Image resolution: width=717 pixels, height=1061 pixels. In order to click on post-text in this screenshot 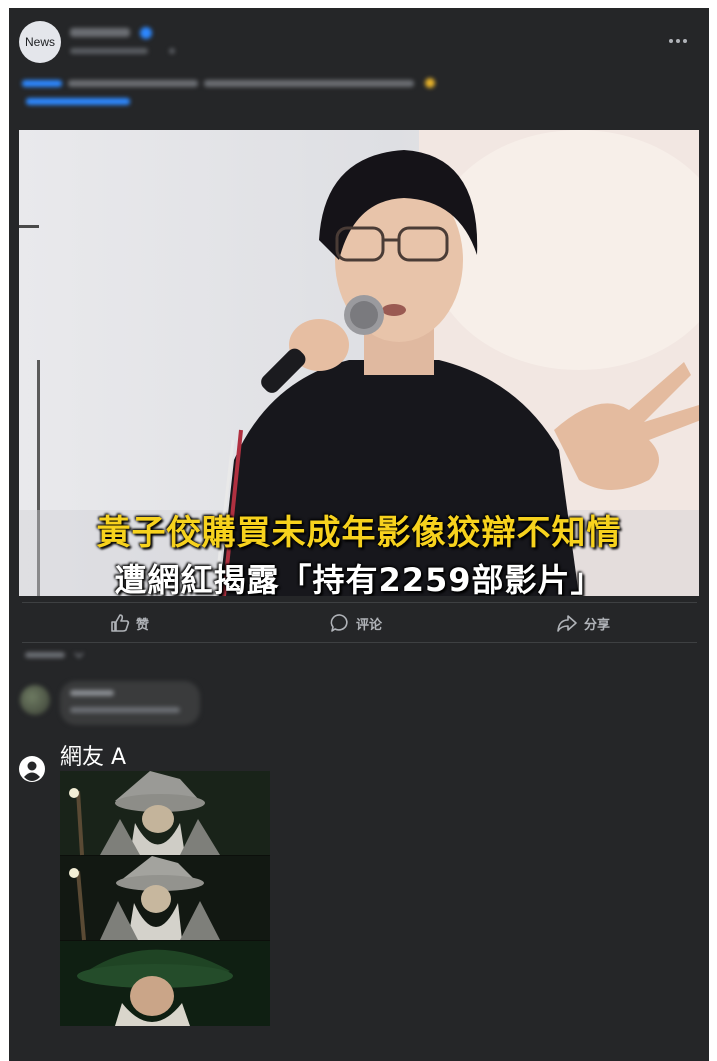, I will do `click(352, 94)`.